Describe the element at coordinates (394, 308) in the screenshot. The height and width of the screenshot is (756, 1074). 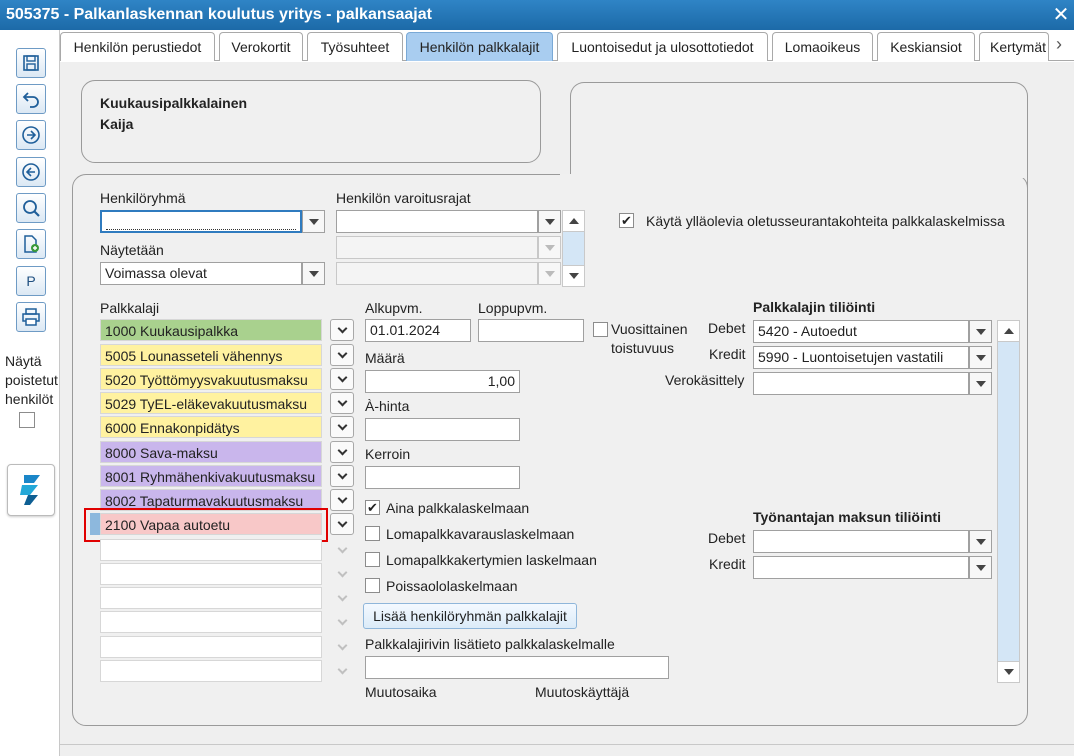
I see `alkupvm-label: Alkupvm.` at that location.